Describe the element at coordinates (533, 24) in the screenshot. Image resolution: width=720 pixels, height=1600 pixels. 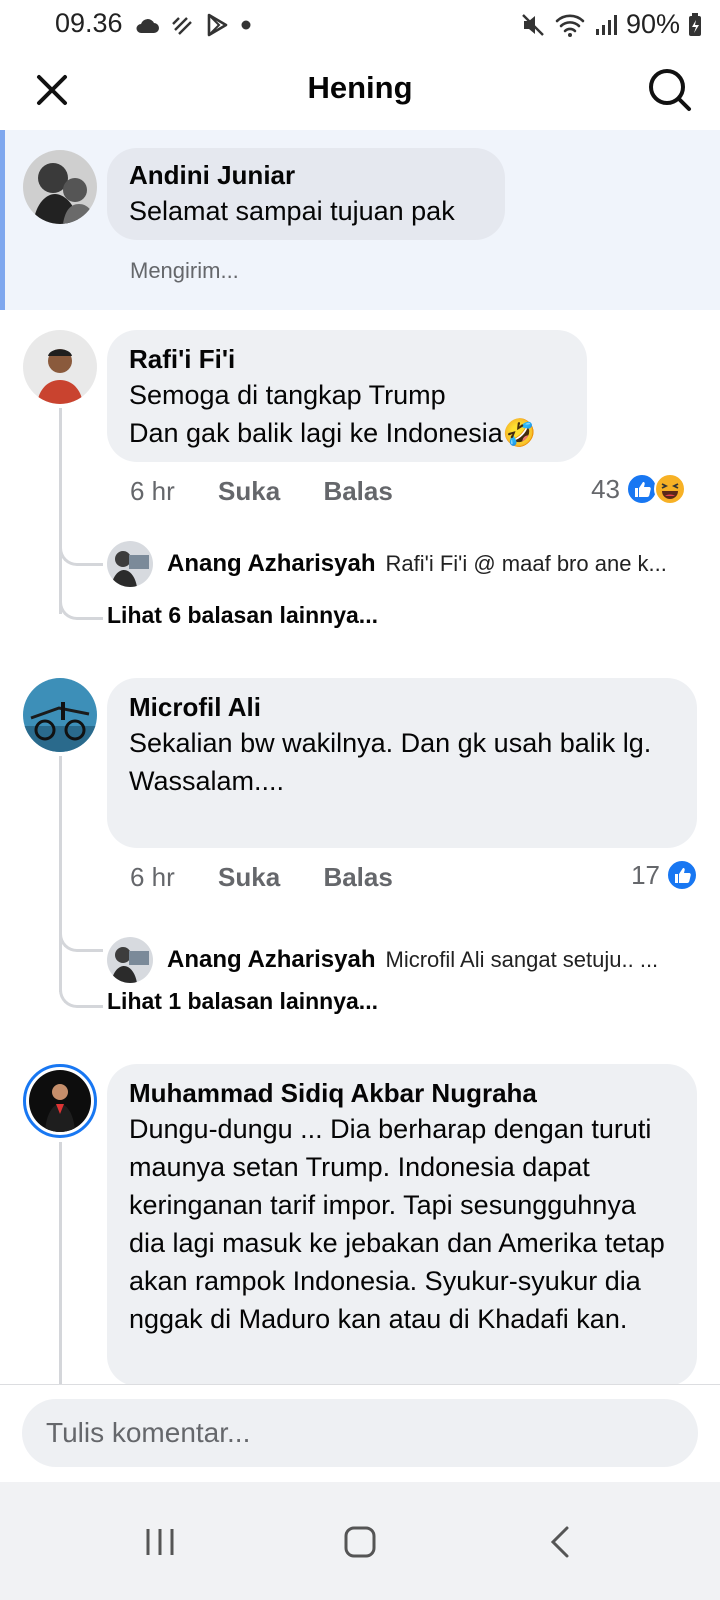
I see `mute-icon` at that location.